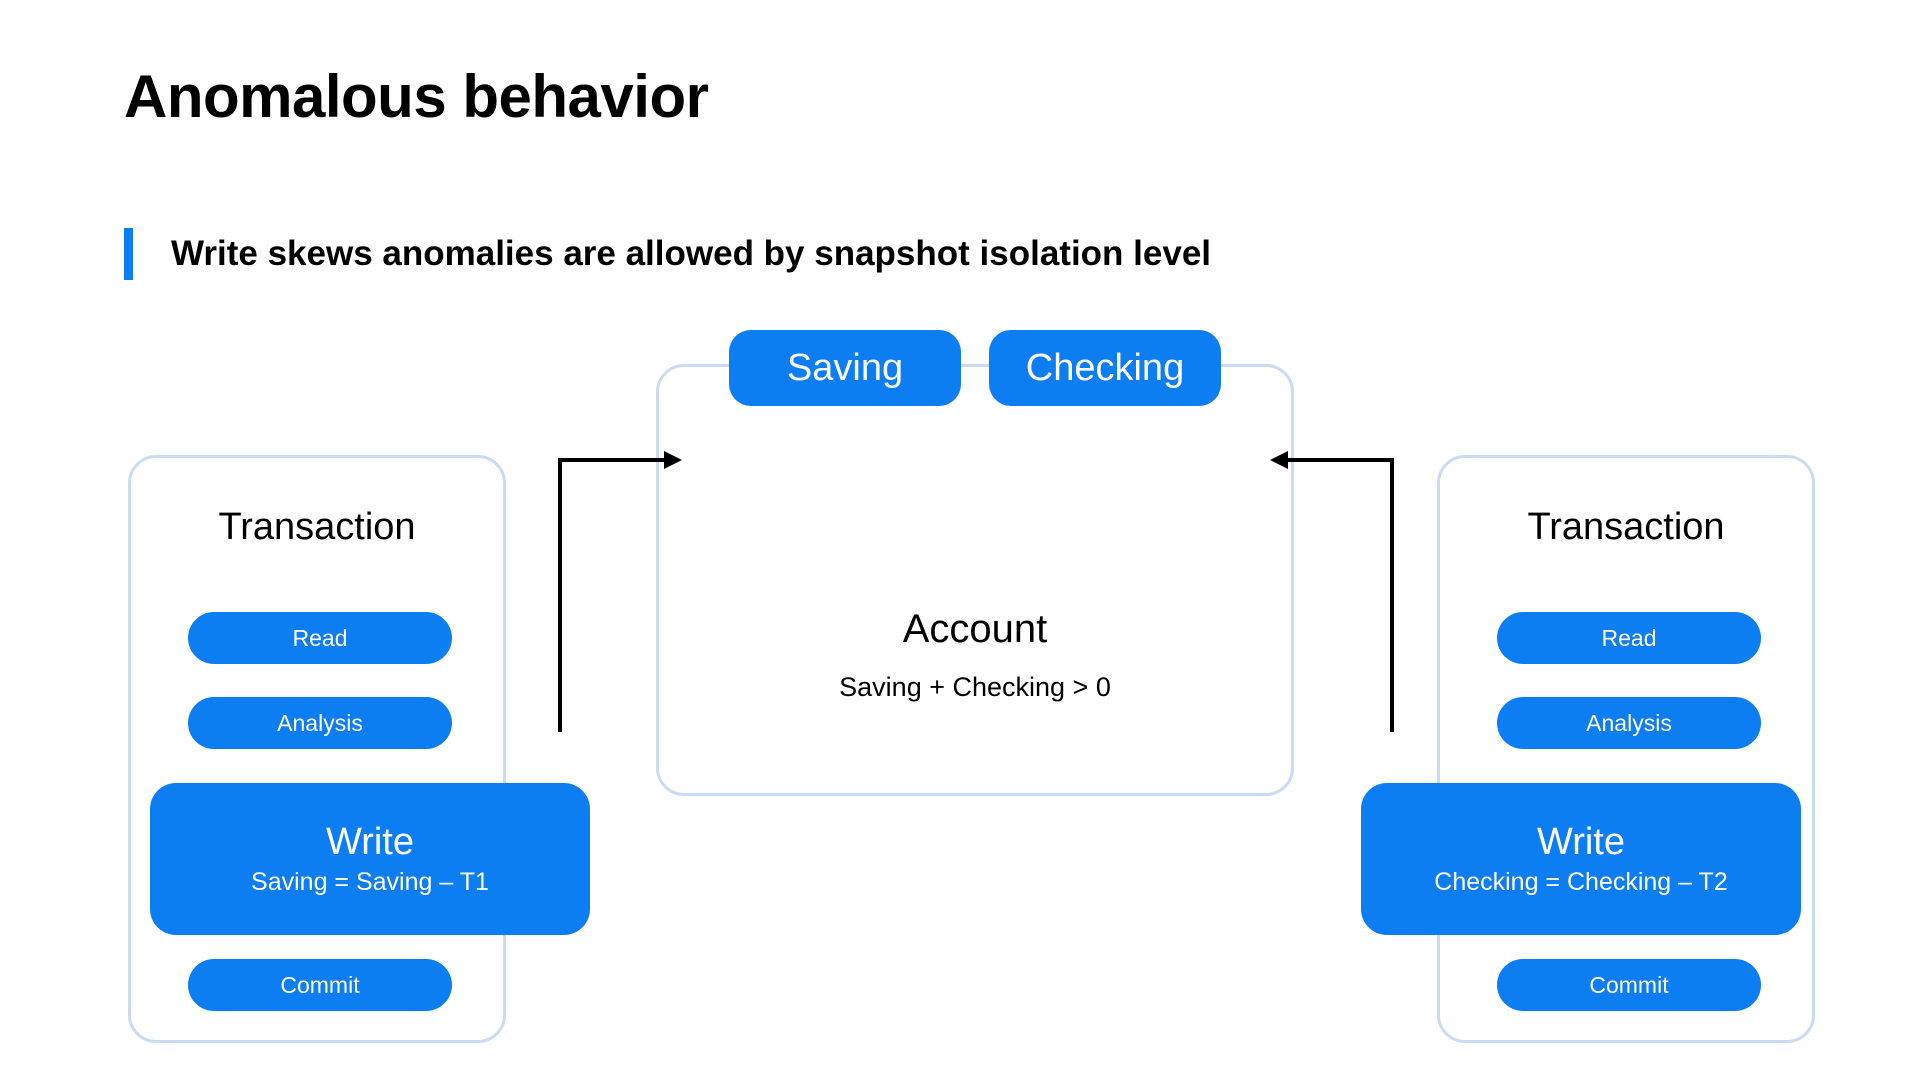 The width and height of the screenshot is (1920, 1080). Describe the element at coordinates (1626, 527) in the screenshot. I see `right-transaction-title: Transaction` at that location.